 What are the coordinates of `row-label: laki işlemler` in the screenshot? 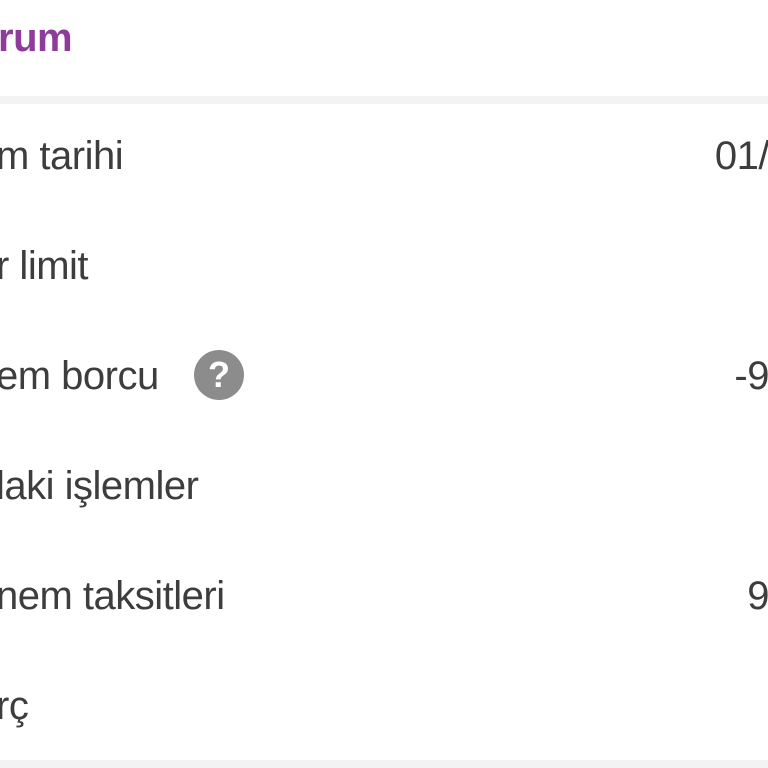 It's located at (99, 486).